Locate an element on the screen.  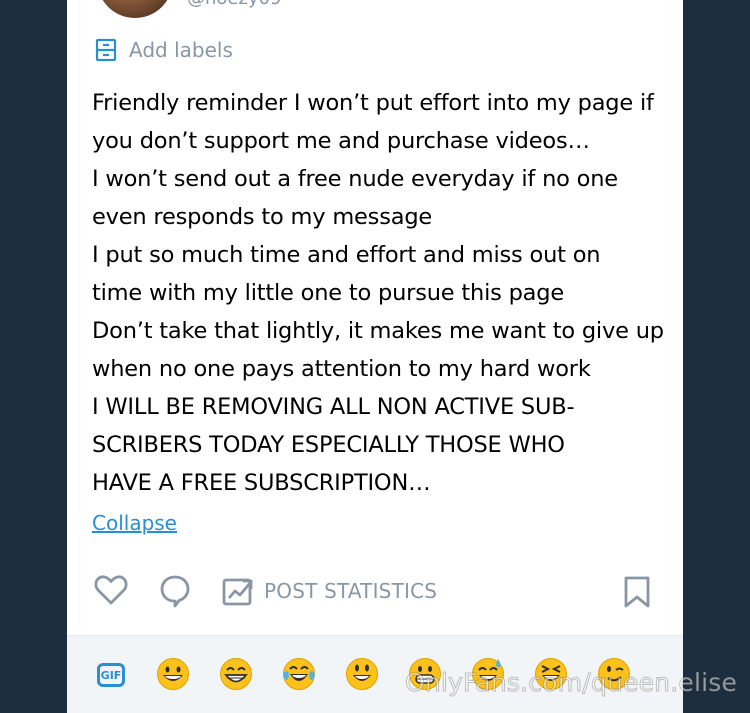
comment-icon is located at coordinates (175, 591).